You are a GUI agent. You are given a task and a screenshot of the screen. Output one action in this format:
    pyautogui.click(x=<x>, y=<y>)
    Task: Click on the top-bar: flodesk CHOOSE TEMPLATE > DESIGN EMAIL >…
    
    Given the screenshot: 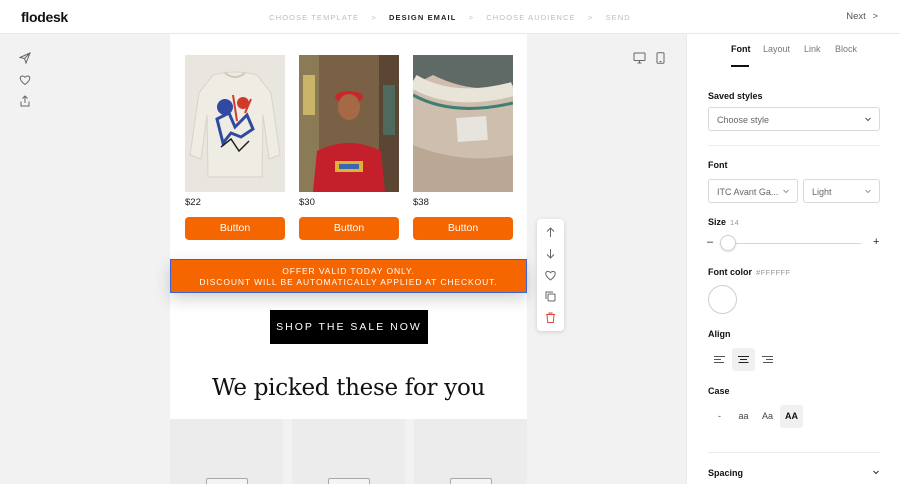 What is the action you would take?
    pyautogui.click(x=450, y=17)
    